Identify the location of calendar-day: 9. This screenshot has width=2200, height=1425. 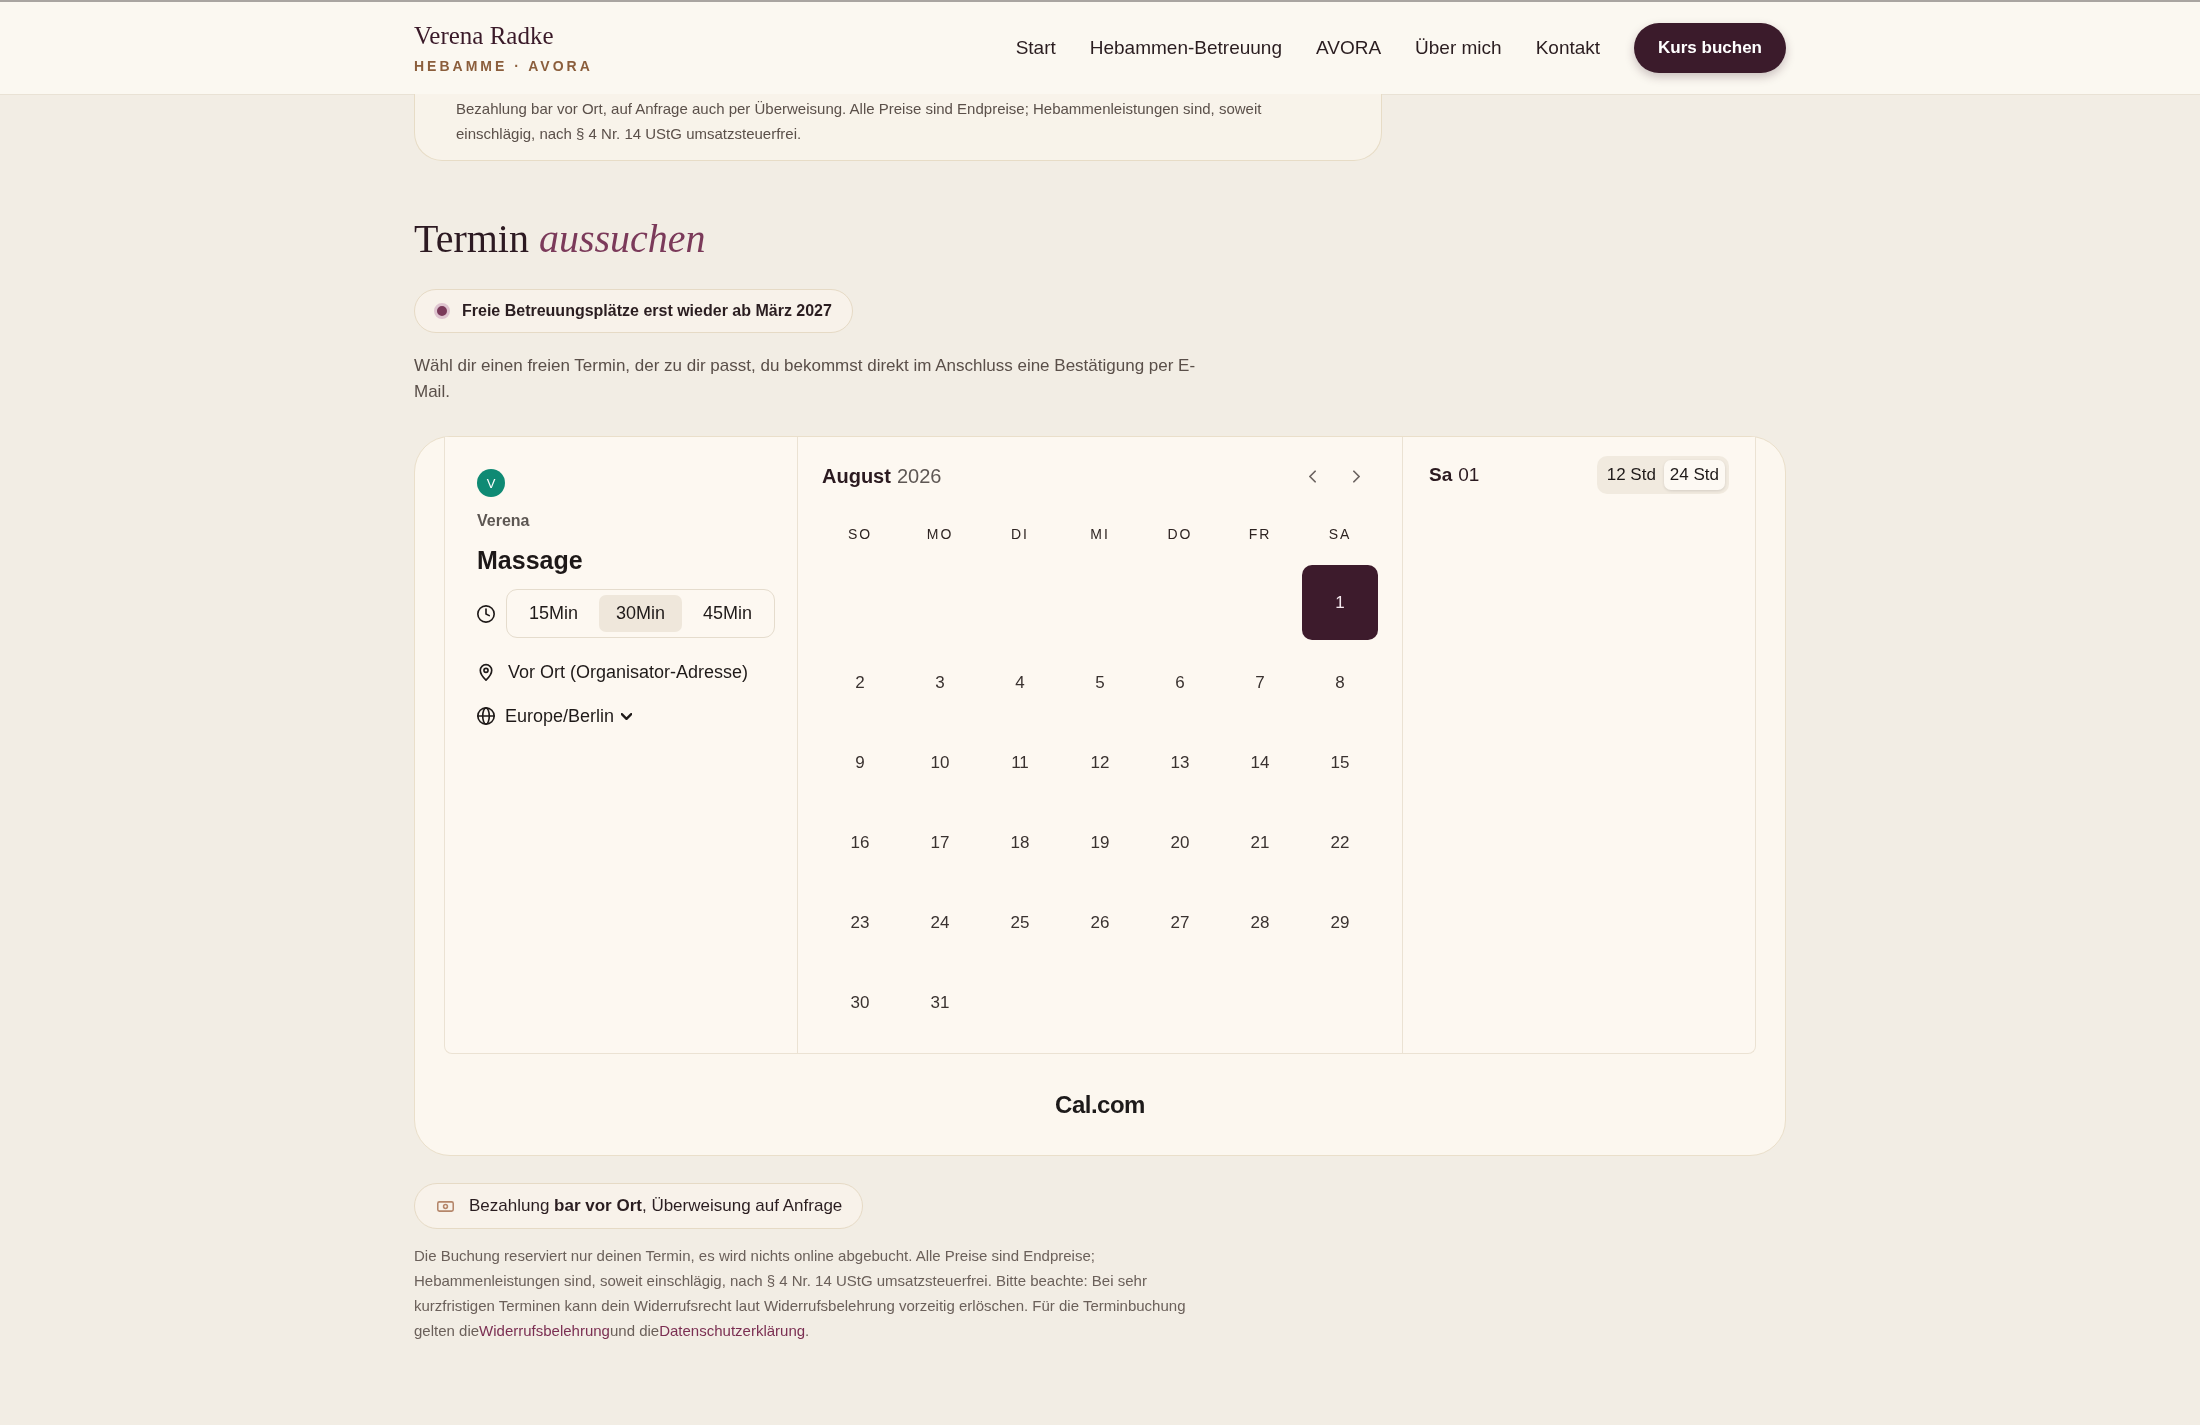
(860, 762).